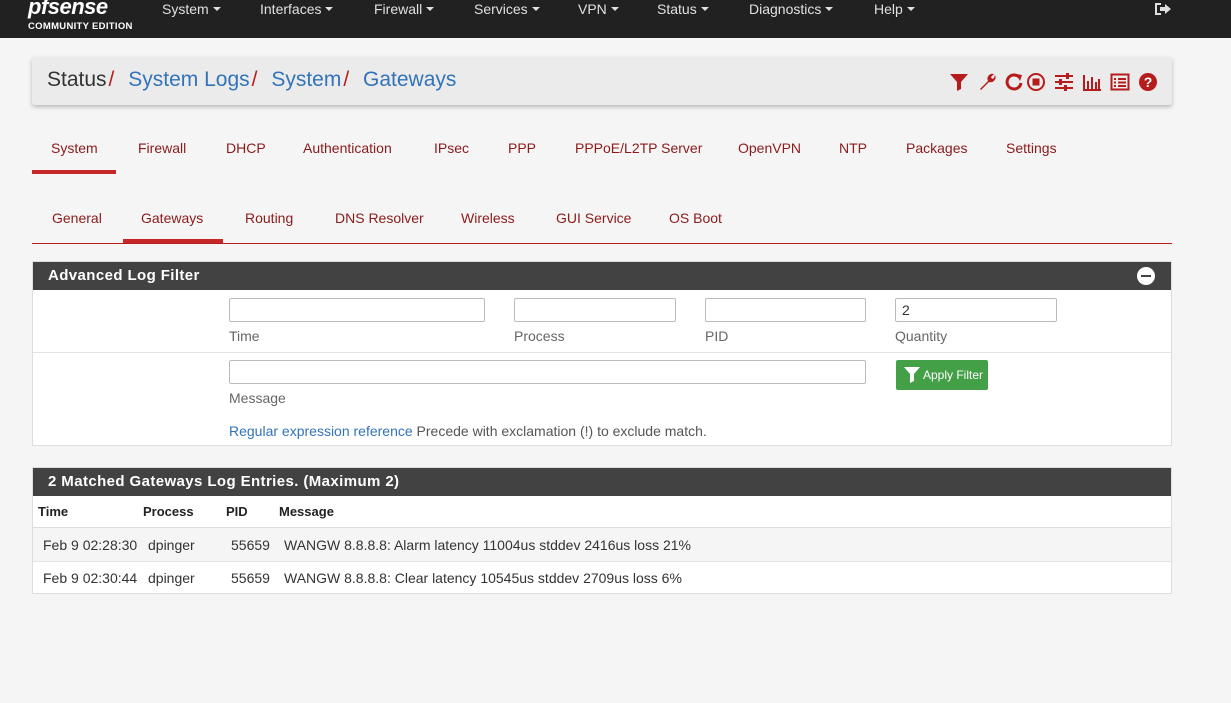  Describe the element at coordinates (547, 372) in the screenshot. I see `message-input` at that location.